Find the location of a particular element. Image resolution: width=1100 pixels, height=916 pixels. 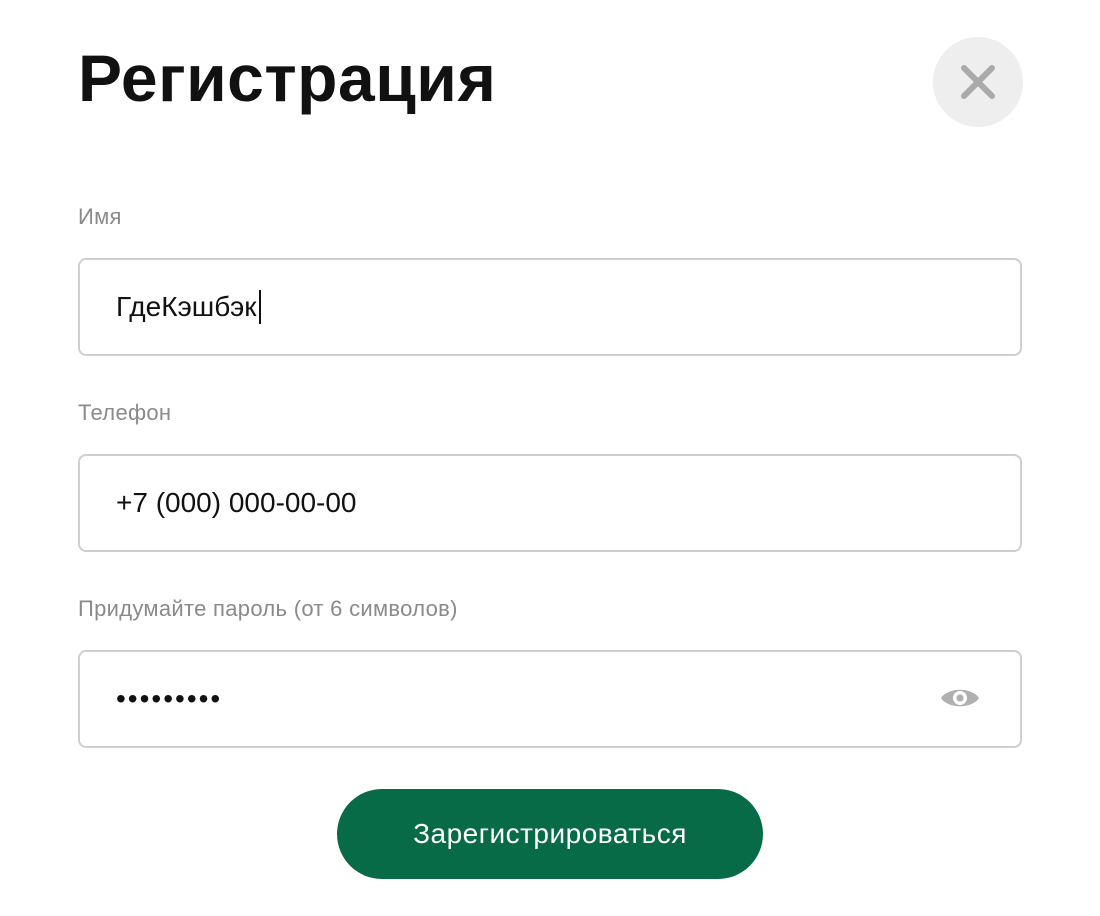

show-password-button is located at coordinates (960, 700).